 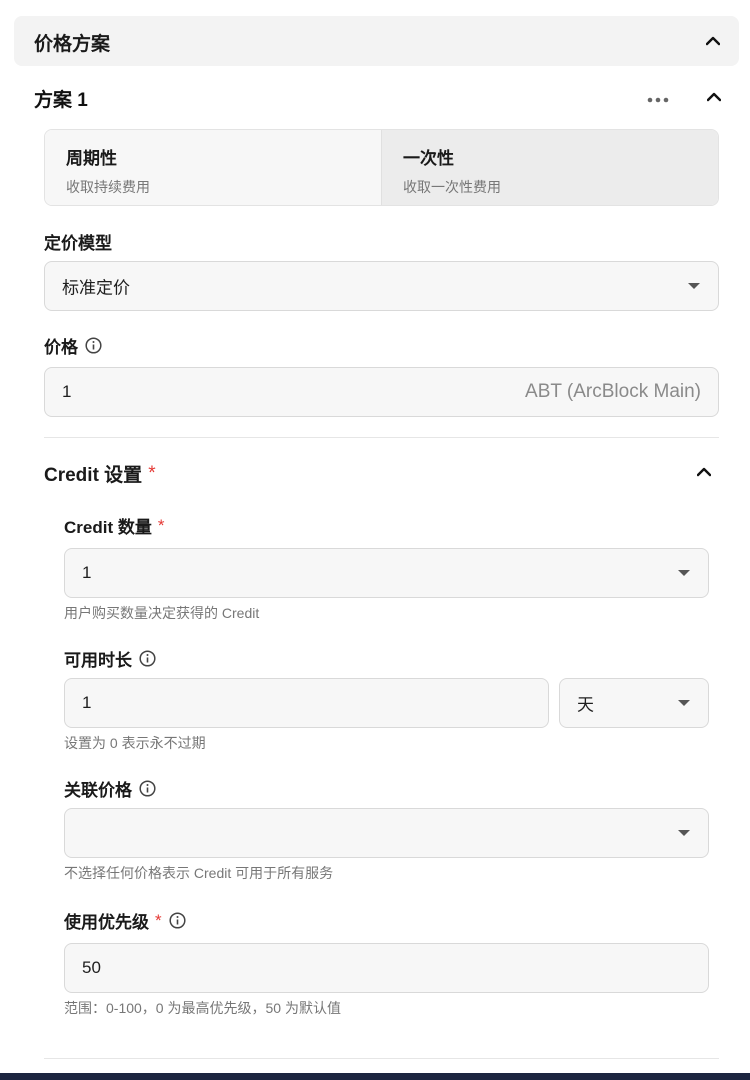 I want to click on credit-chevron-up-icon, so click(x=704, y=472).